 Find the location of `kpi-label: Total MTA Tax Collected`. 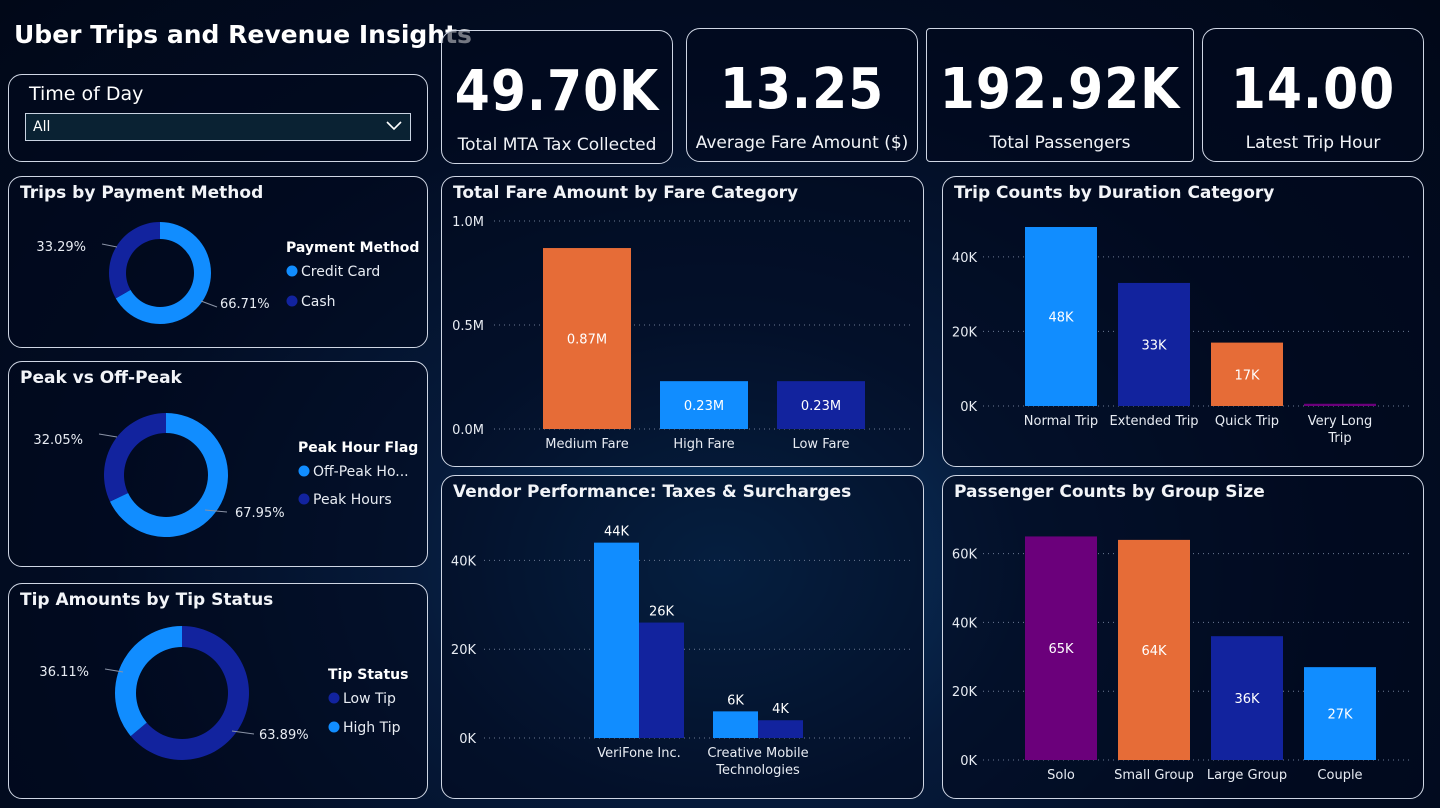

kpi-label: Total MTA Tax Collected is located at coordinates (557, 145).